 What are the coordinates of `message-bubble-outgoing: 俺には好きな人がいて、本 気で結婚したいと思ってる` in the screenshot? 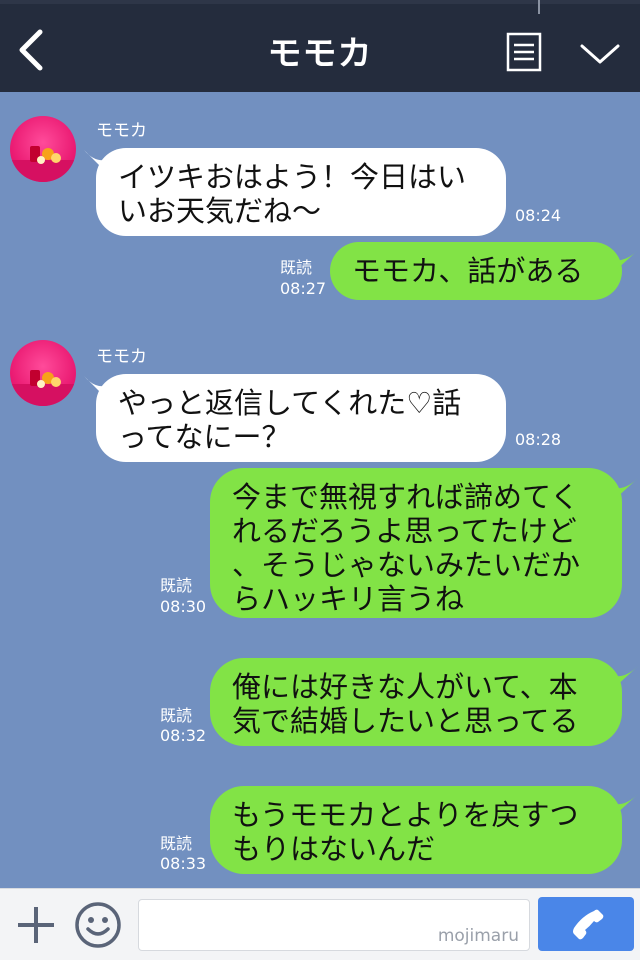 It's located at (416, 702).